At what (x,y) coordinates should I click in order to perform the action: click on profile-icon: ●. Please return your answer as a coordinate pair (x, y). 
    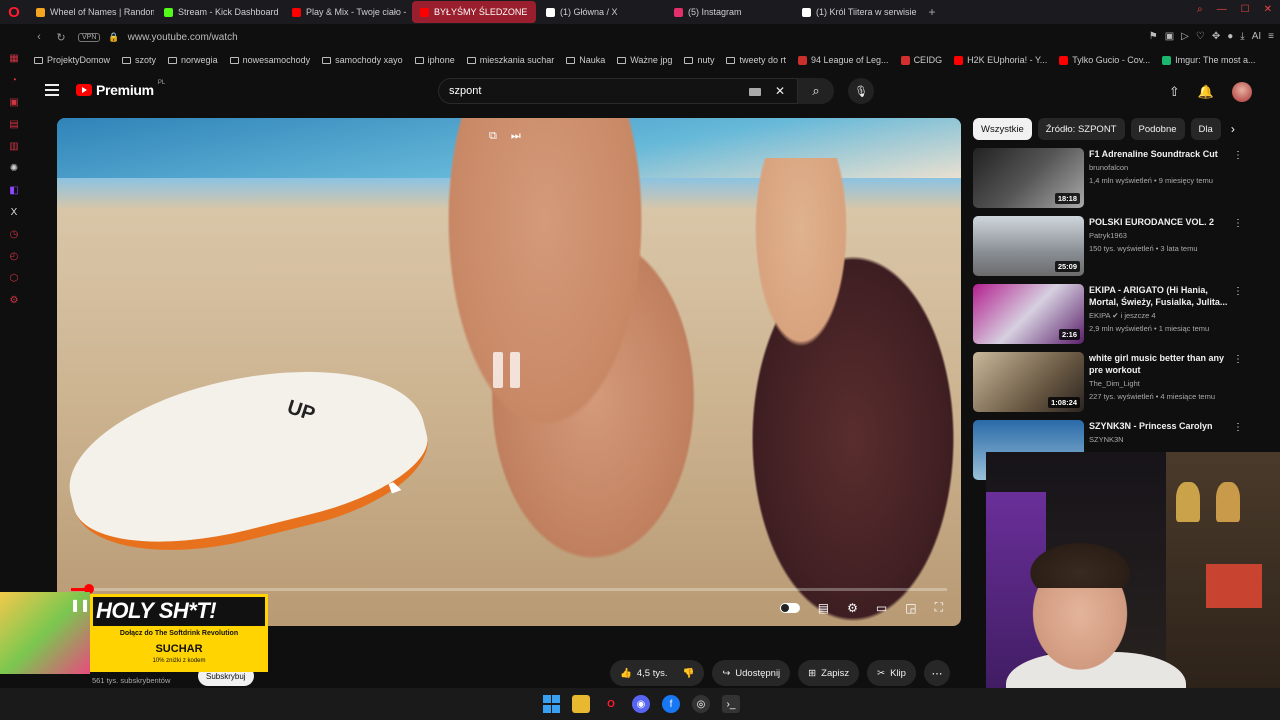
    Looking at the image, I should click on (1230, 36).